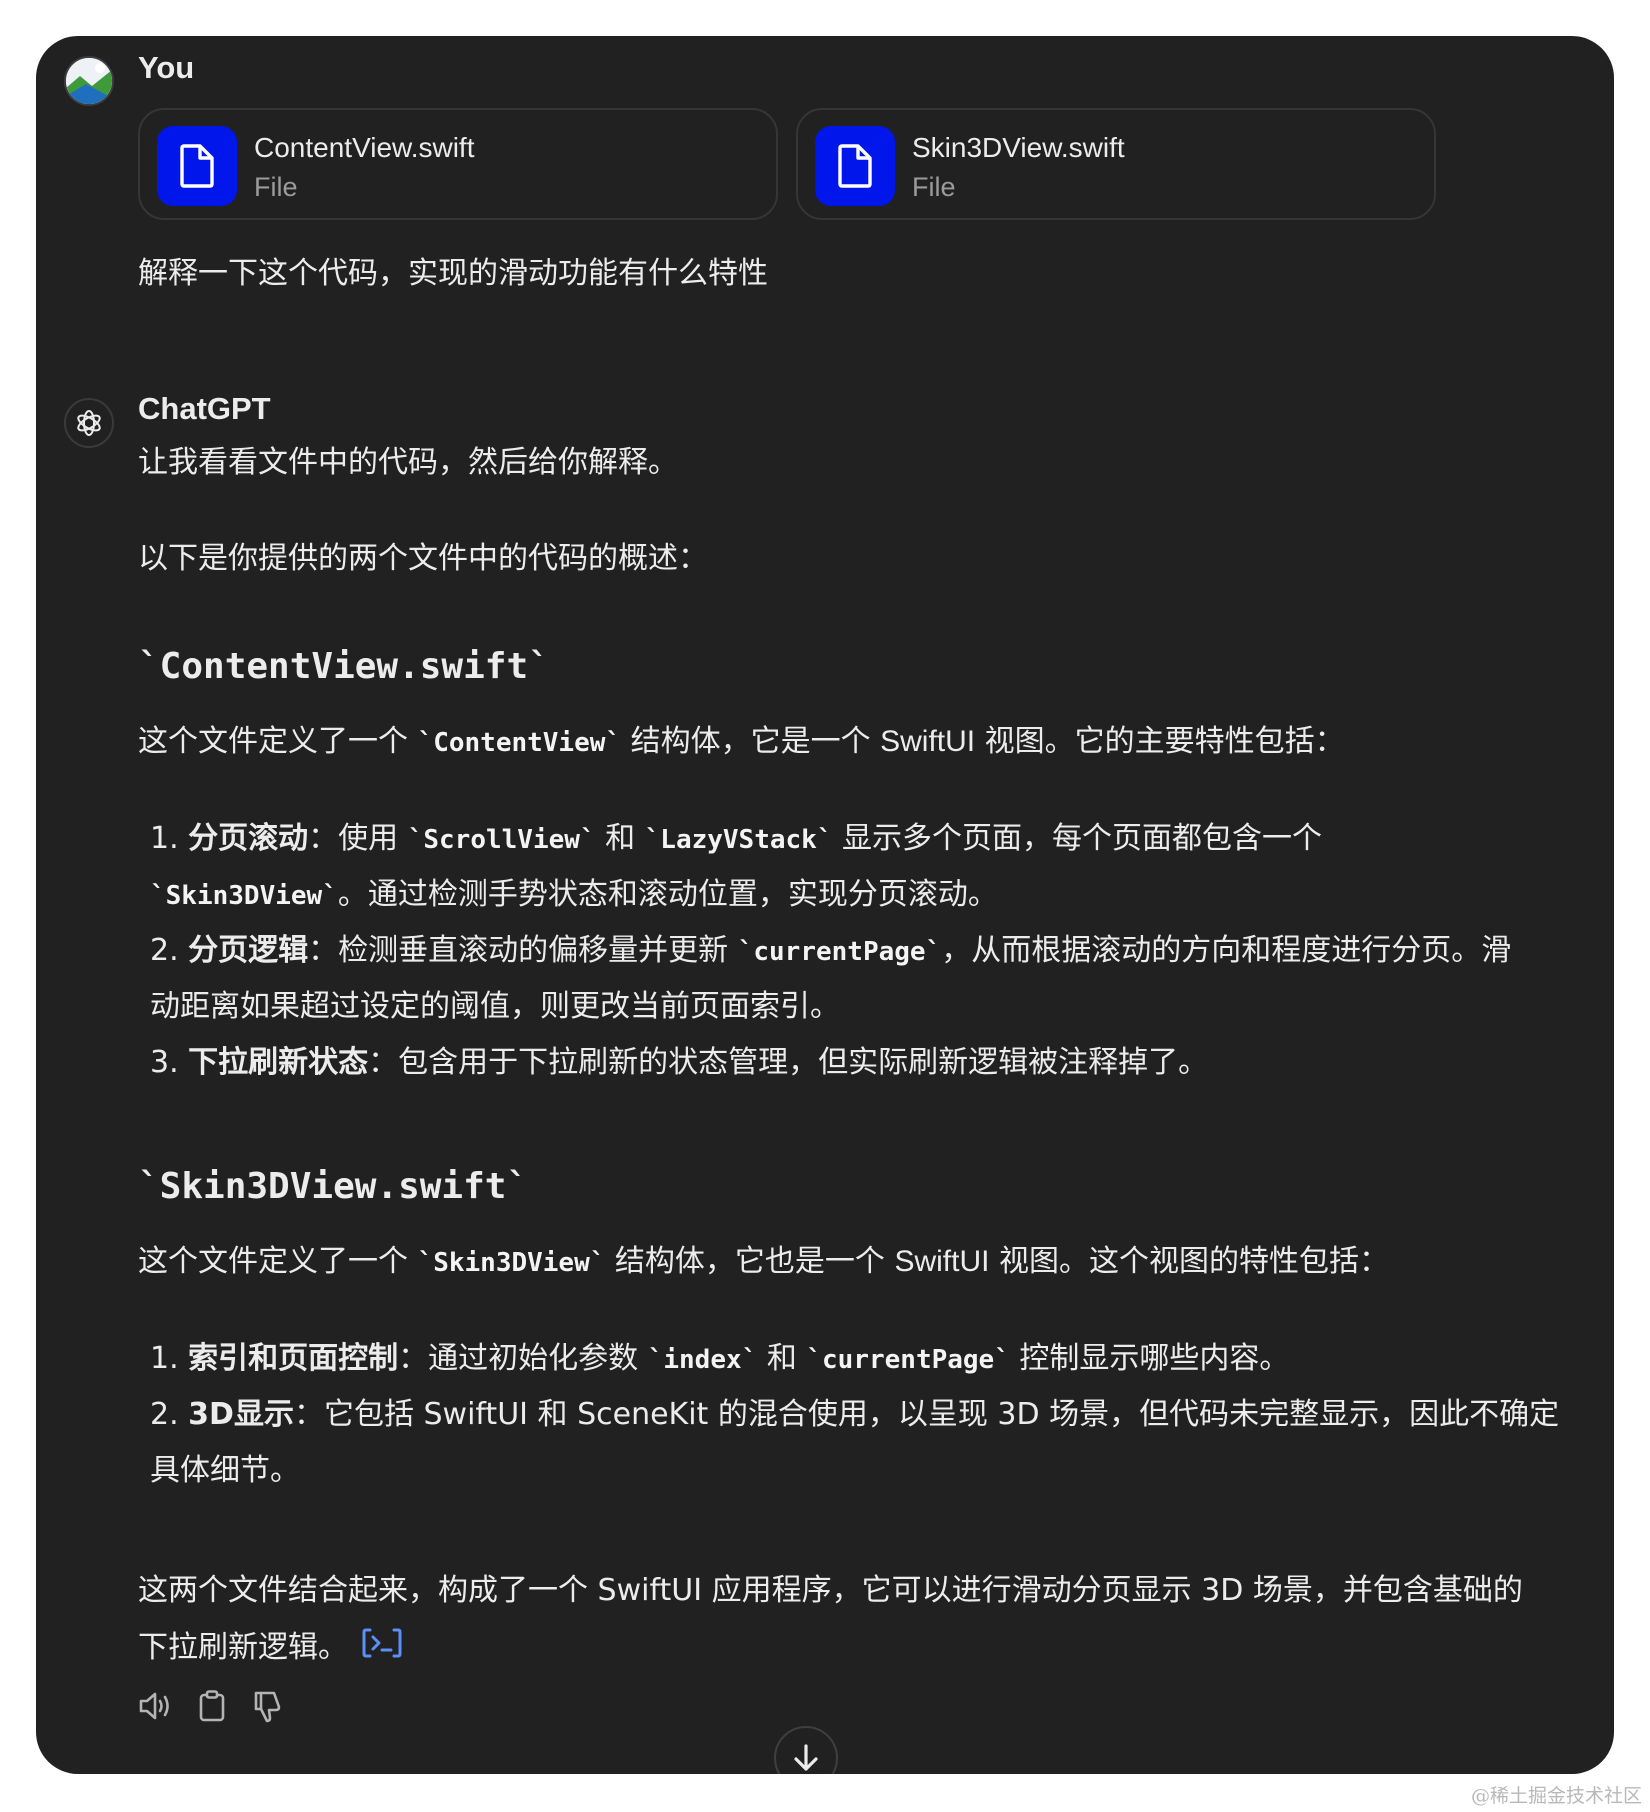 The height and width of the screenshot is (1812, 1650). What do you see at coordinates (453, 273) in the screenshot?
I see `user-message: 解释一下这个代码，实现的滑动功能有什么特性` at bounding box center [453, 273].